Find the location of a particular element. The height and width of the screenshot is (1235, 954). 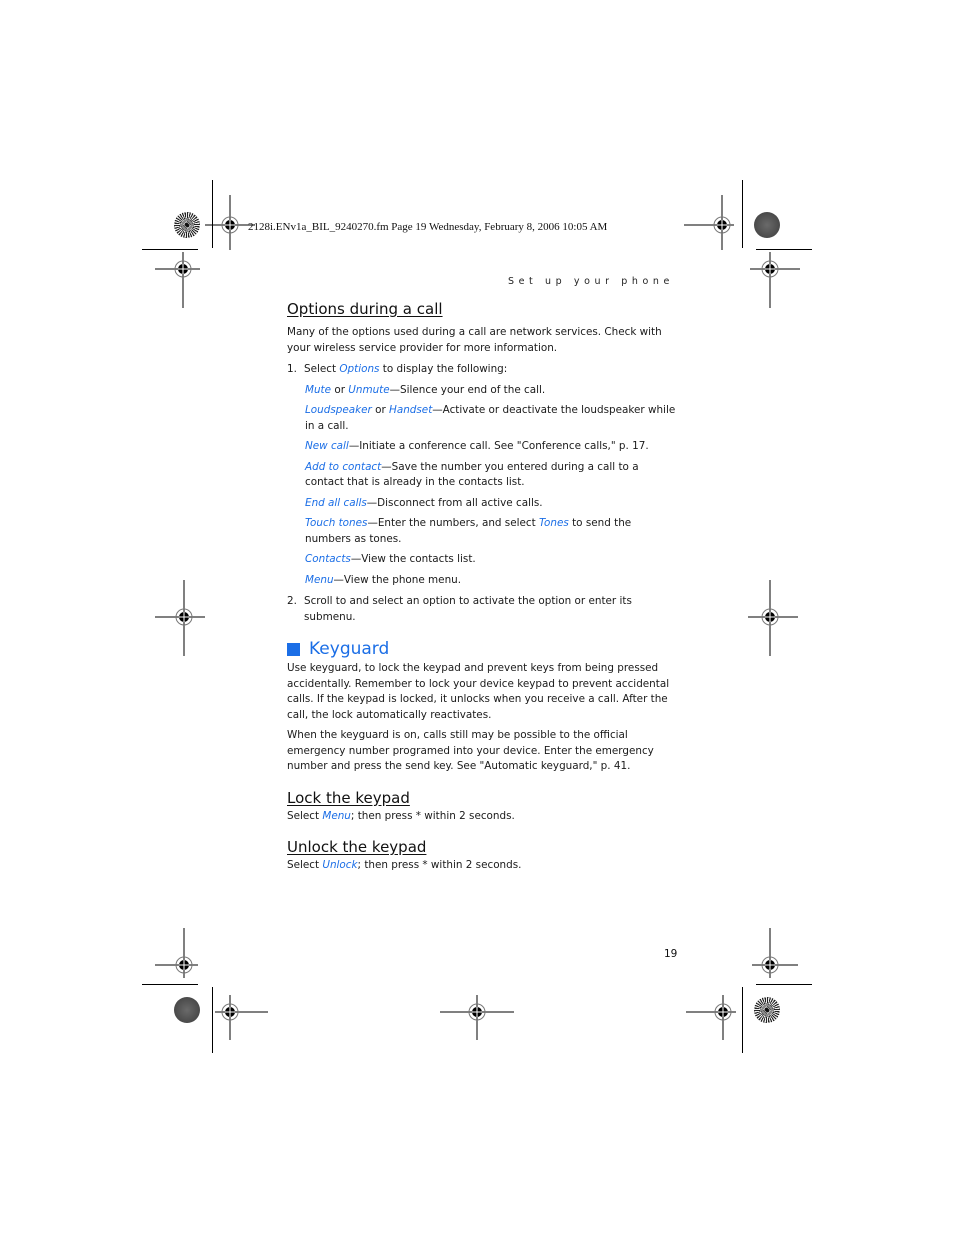

keyword-options: Options is located at coordinates (359, 369).